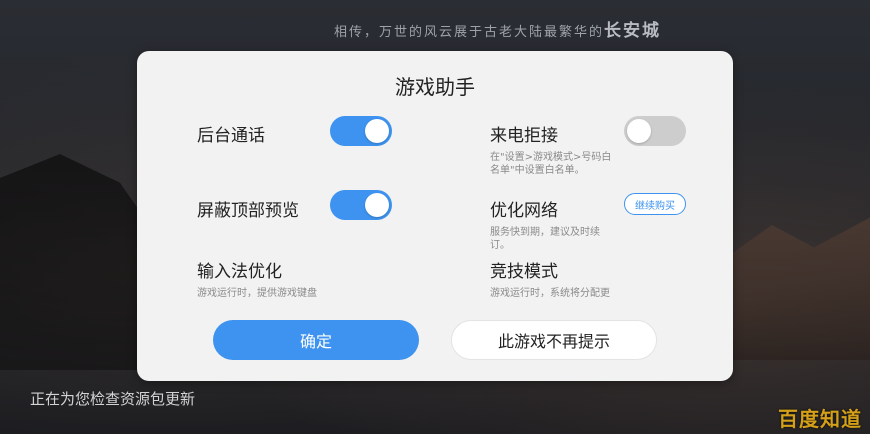 This screenshot has height=434, width=870. What do you see at coordinates (524, 136) in the screenshot?
I see `option-label: 来电拒接` at bounding box center [524, 136].